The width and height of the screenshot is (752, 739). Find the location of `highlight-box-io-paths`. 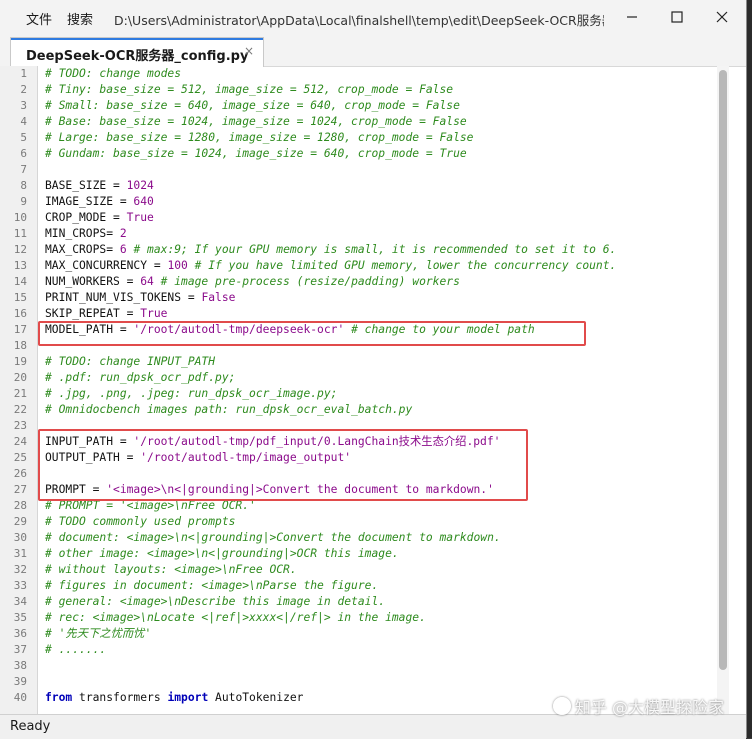

highlight-box-io-paths is located at coordinates (283, 465).